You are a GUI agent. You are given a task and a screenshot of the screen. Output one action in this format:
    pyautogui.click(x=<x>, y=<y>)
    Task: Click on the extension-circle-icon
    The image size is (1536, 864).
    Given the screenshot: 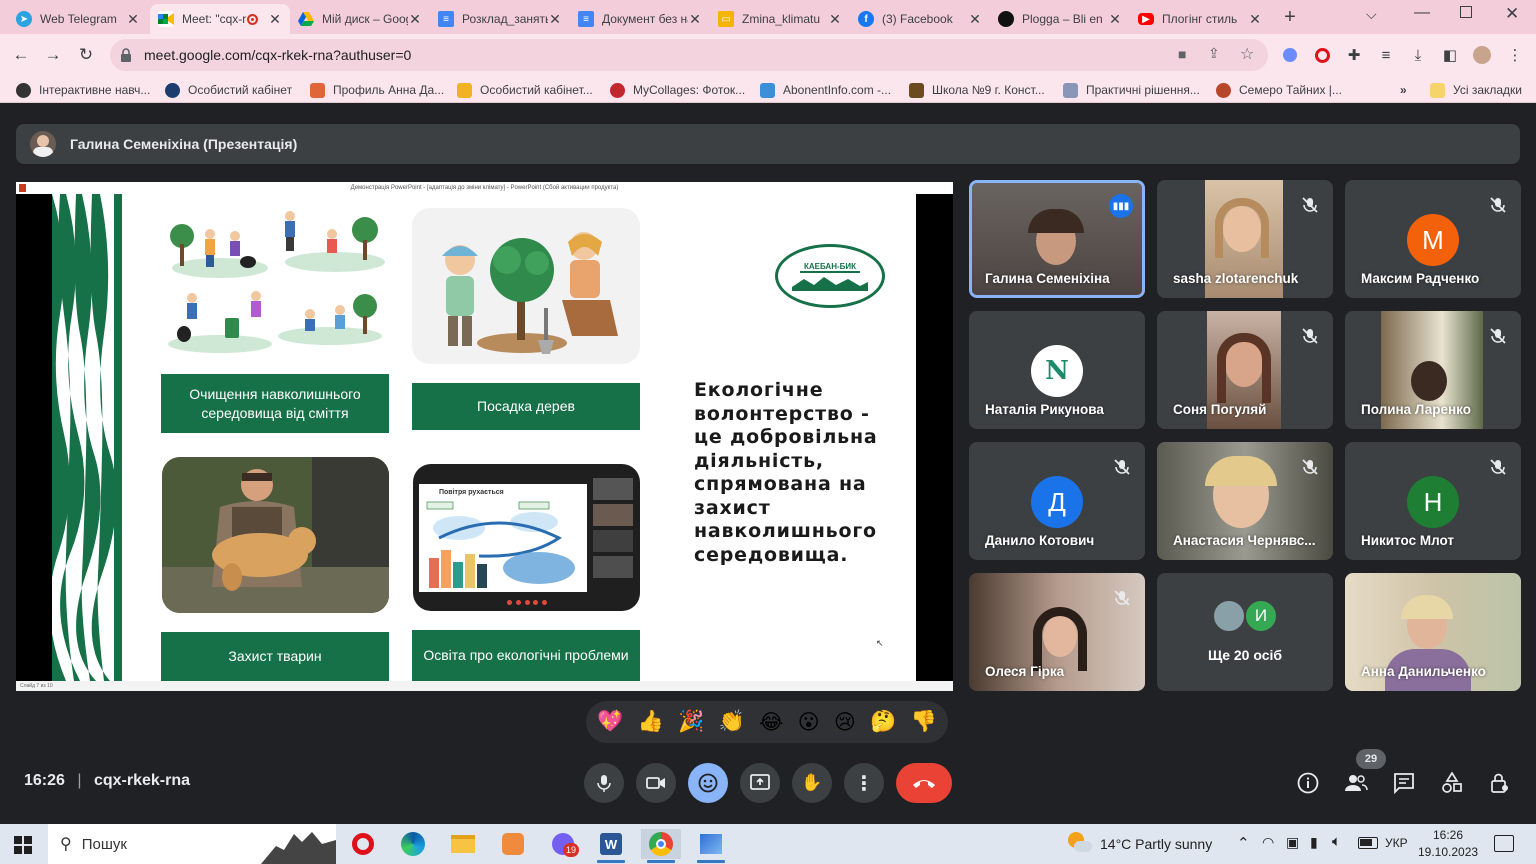 What is the action you would take?
    pyautogui.click(x=1290, y=55)
    